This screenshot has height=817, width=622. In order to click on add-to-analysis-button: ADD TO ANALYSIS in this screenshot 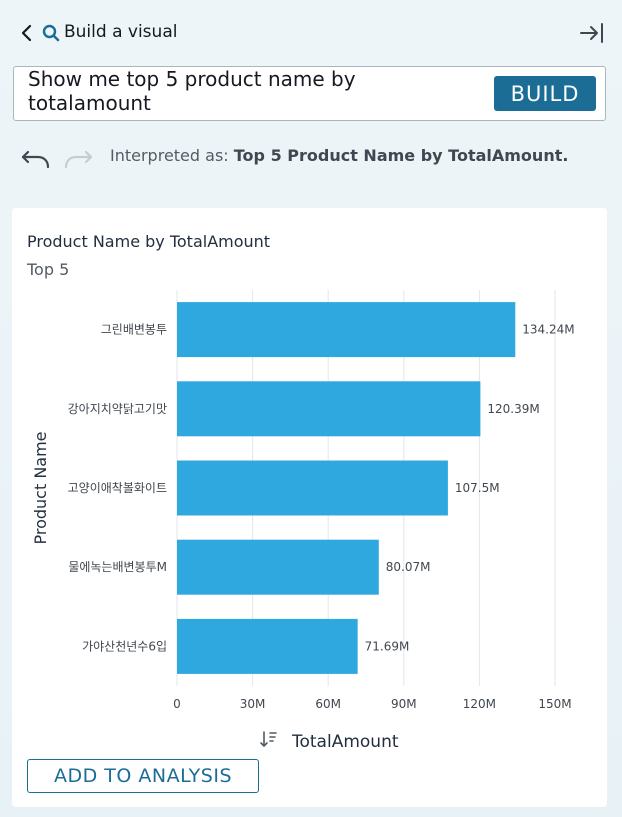, I will do `click(143, 776)`.